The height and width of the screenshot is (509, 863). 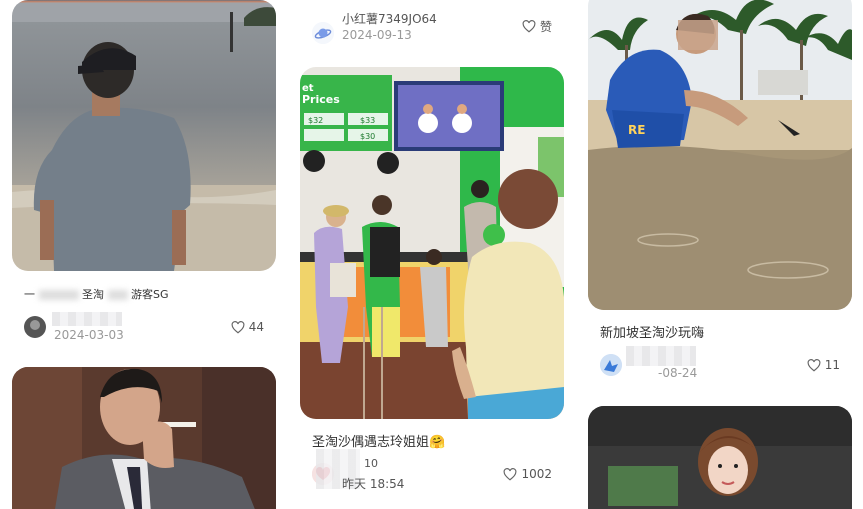 I want to click on author-name: 10, so click(x=371, y=463).